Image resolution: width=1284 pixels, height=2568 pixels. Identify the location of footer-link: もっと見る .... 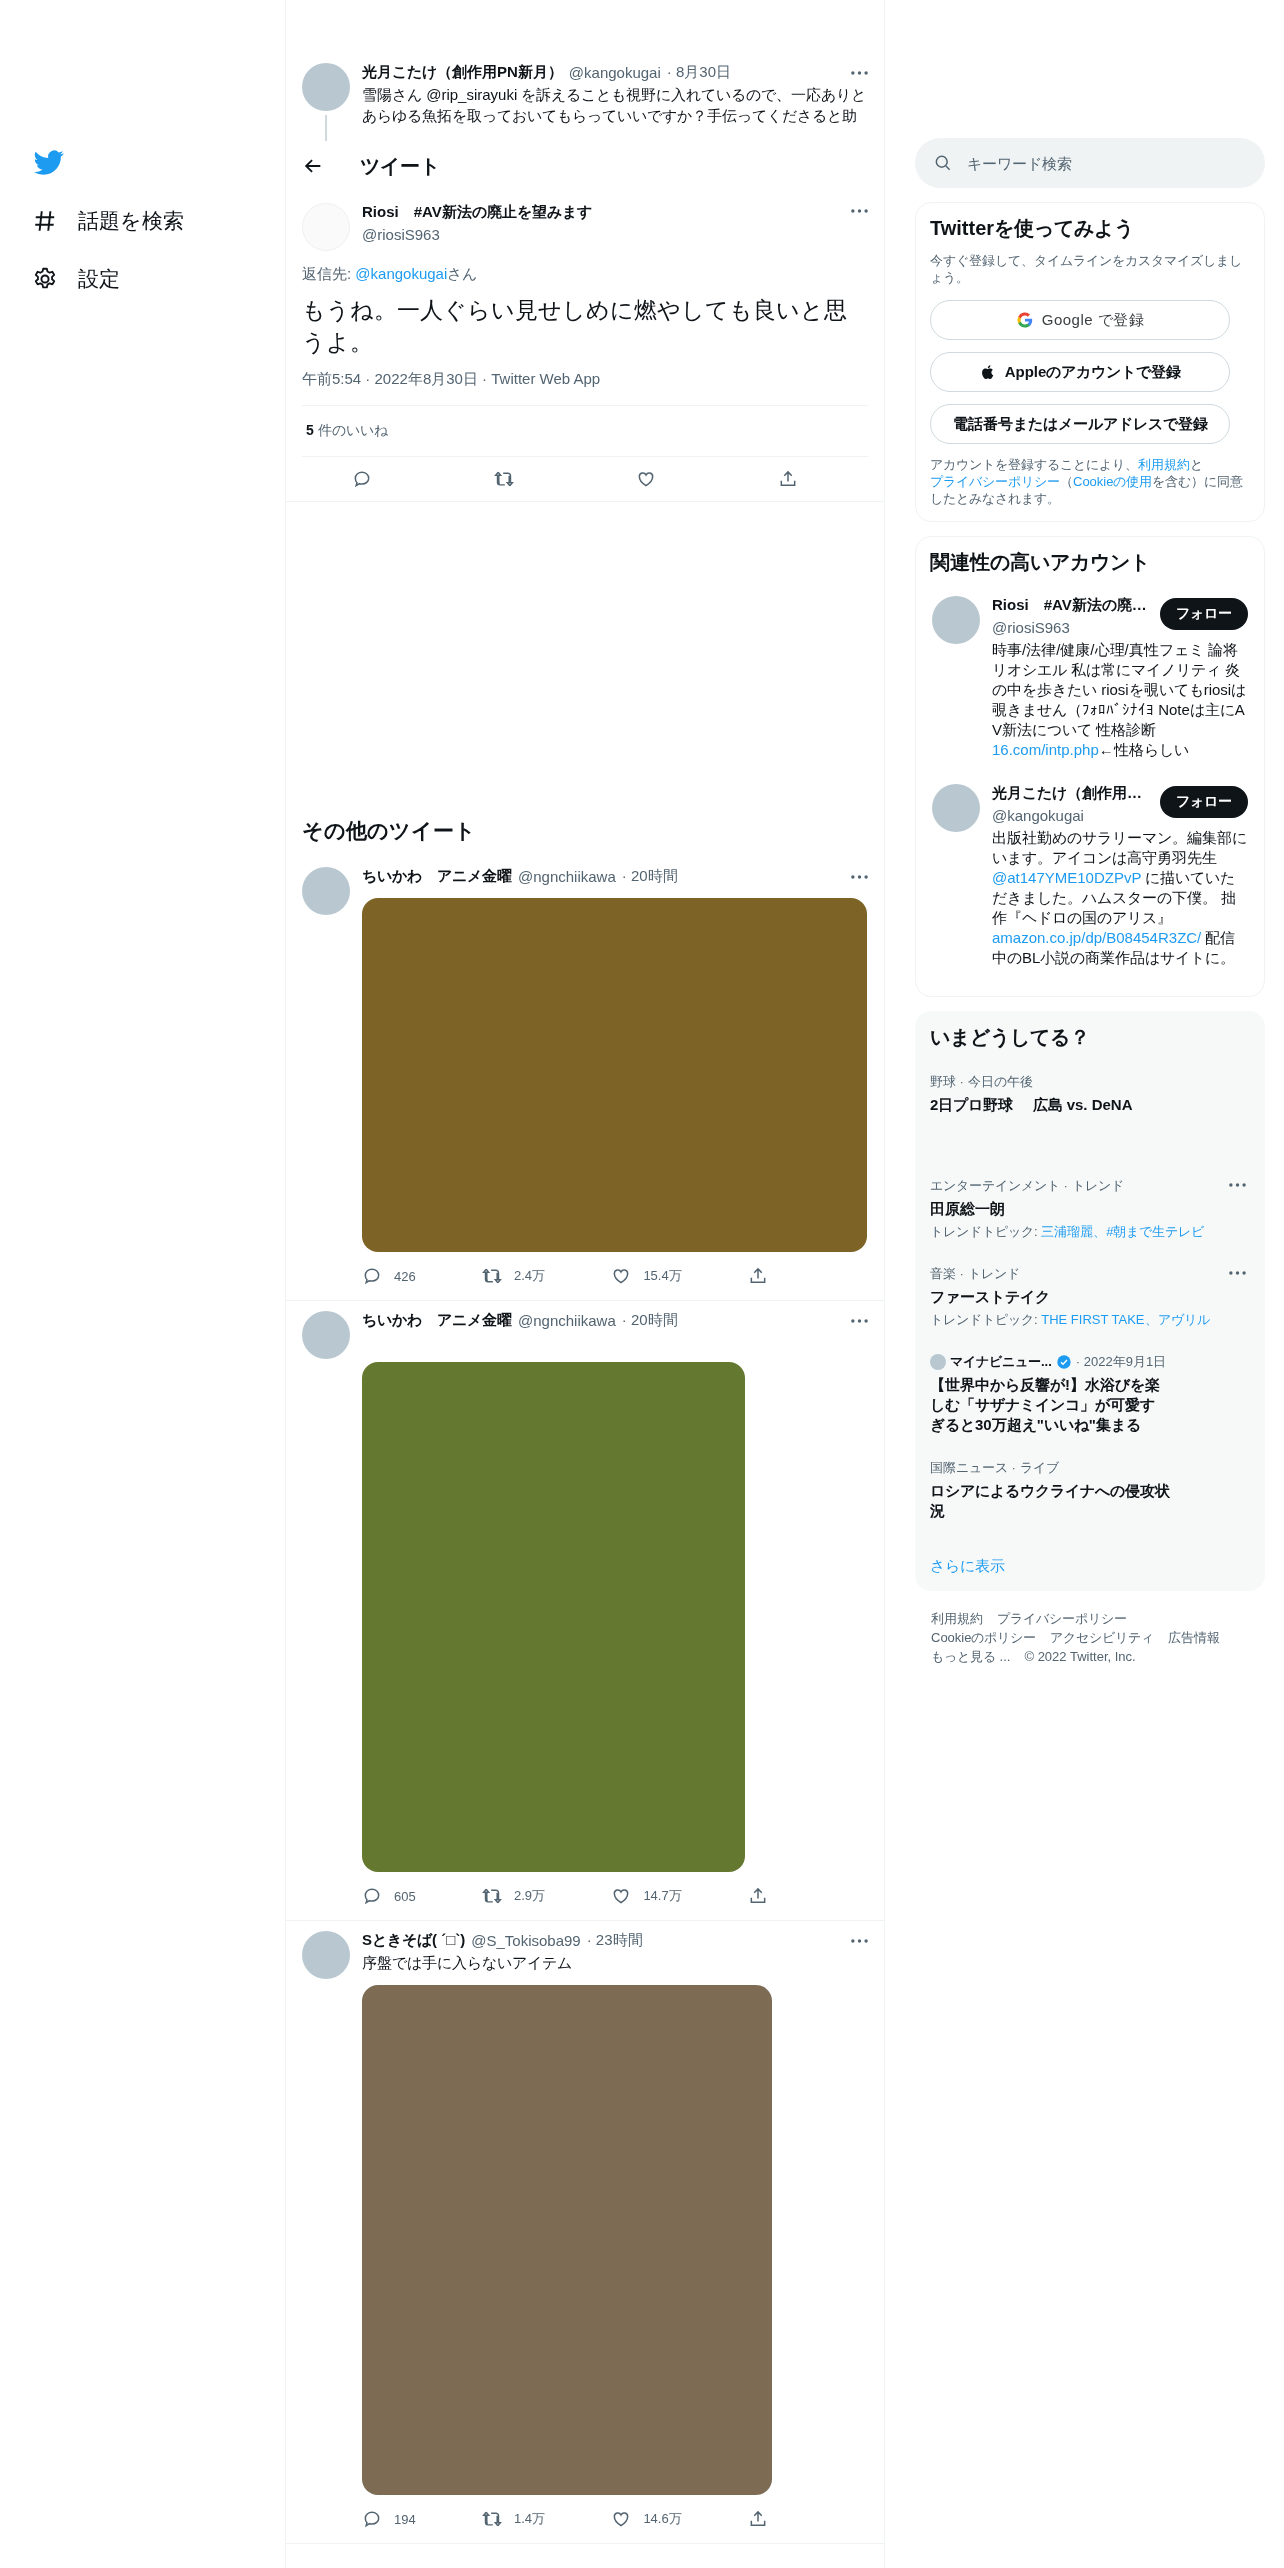
(971, 1656).